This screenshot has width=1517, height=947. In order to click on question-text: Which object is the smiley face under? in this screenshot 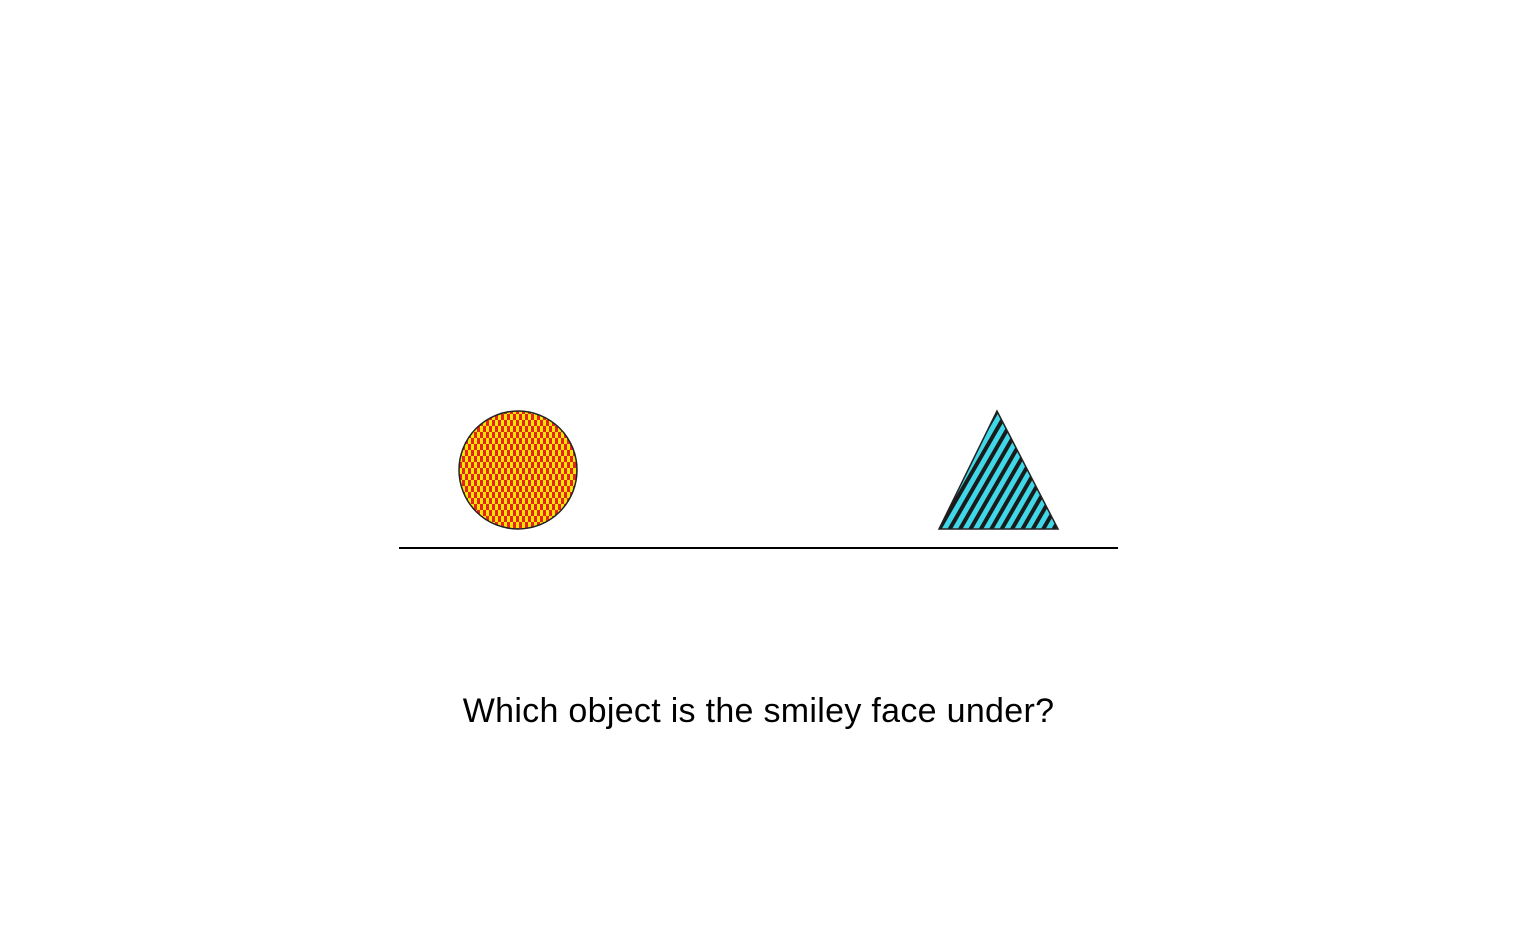, I will do `click(758, 711)`.